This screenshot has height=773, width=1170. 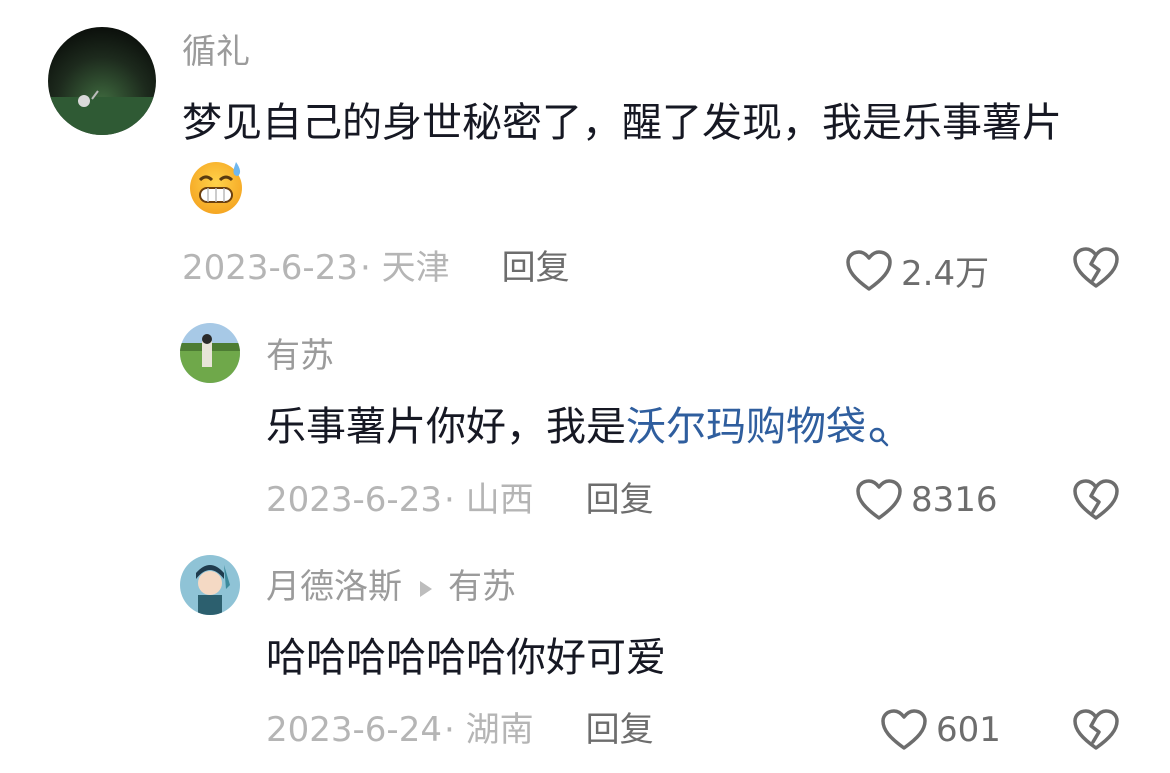 What do you see at coordinates (300, 356) in the screenshot?
I see `username: 有苏` at bounding box center [300, 356].